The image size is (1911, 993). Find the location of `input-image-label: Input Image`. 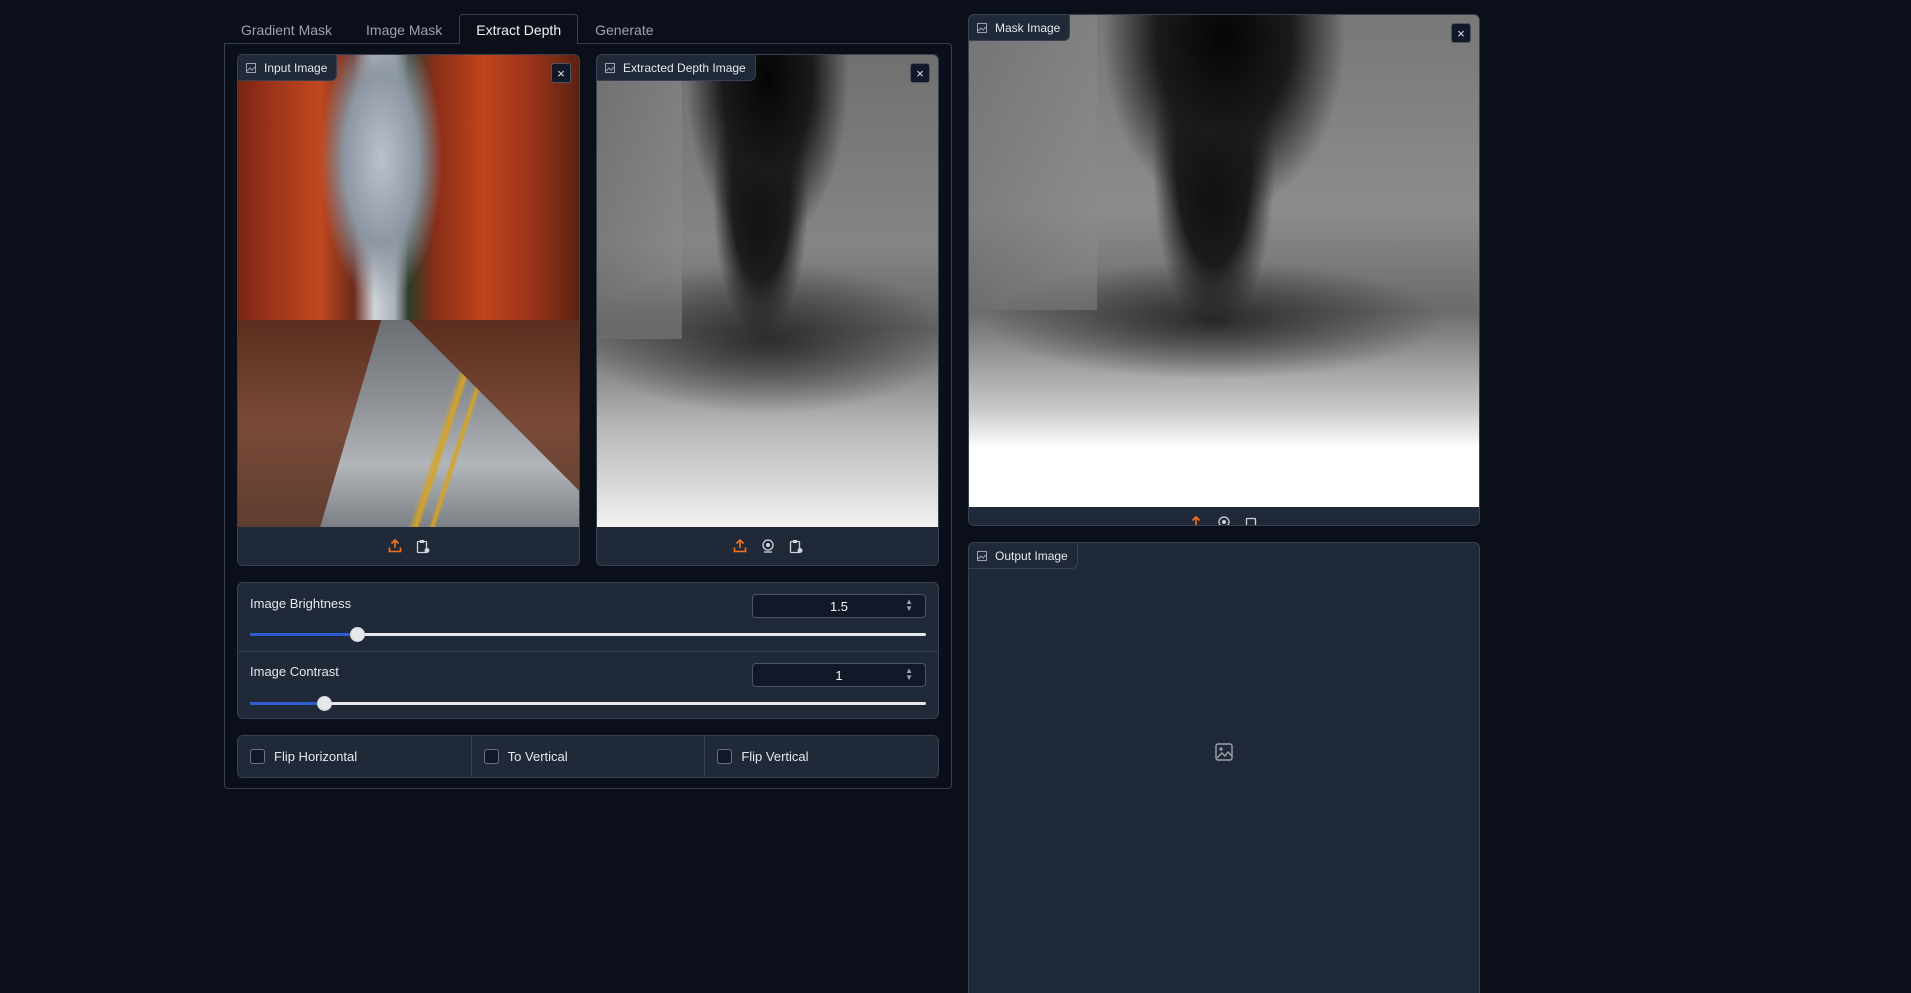

input-image-label: Input Image is located at coordinates (288, 68).